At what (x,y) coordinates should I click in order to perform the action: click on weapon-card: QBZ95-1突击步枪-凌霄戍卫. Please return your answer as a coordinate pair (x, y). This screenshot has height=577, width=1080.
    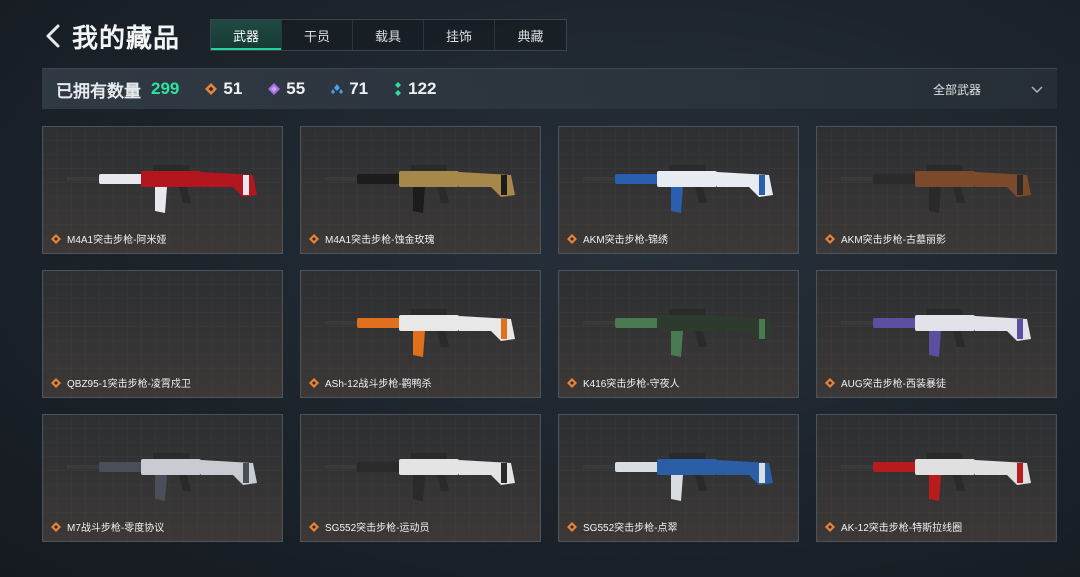
    Looking at the image, I should click on (162, 334).